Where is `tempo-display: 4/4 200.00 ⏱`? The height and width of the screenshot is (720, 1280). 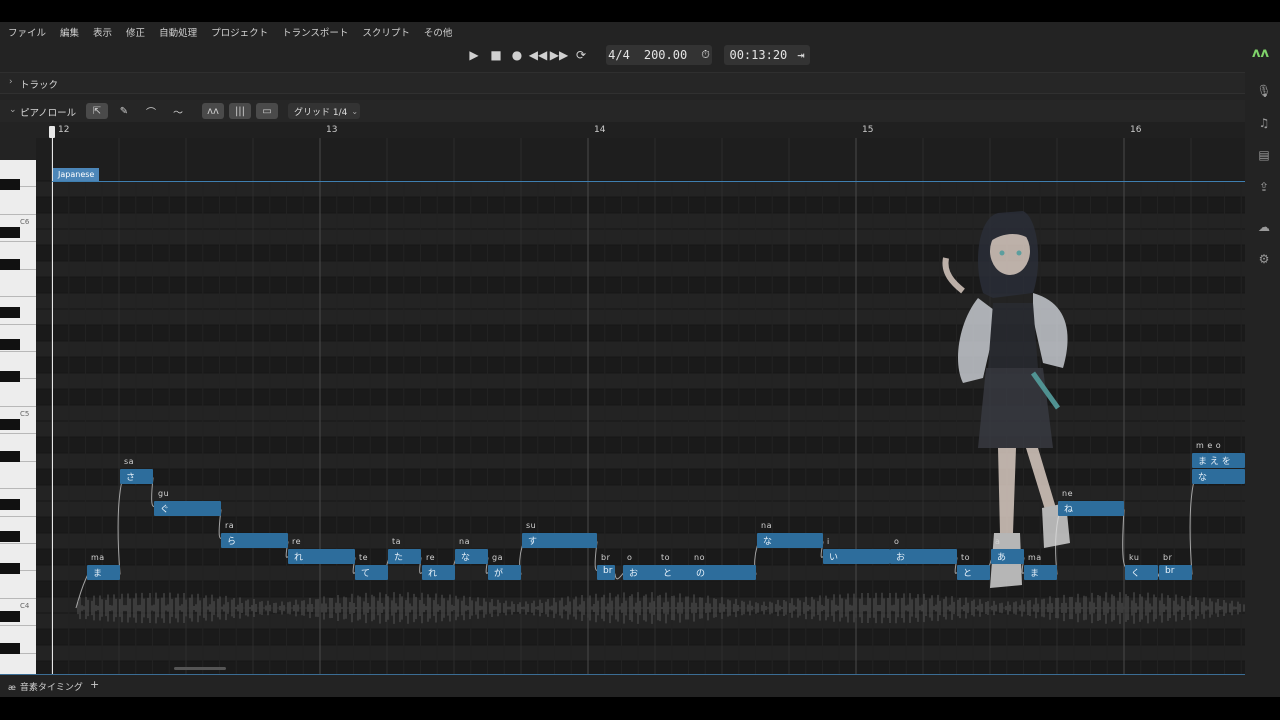
tempo-display: 4/4 200.00 ⏱ is located at coordinates (659, 55).